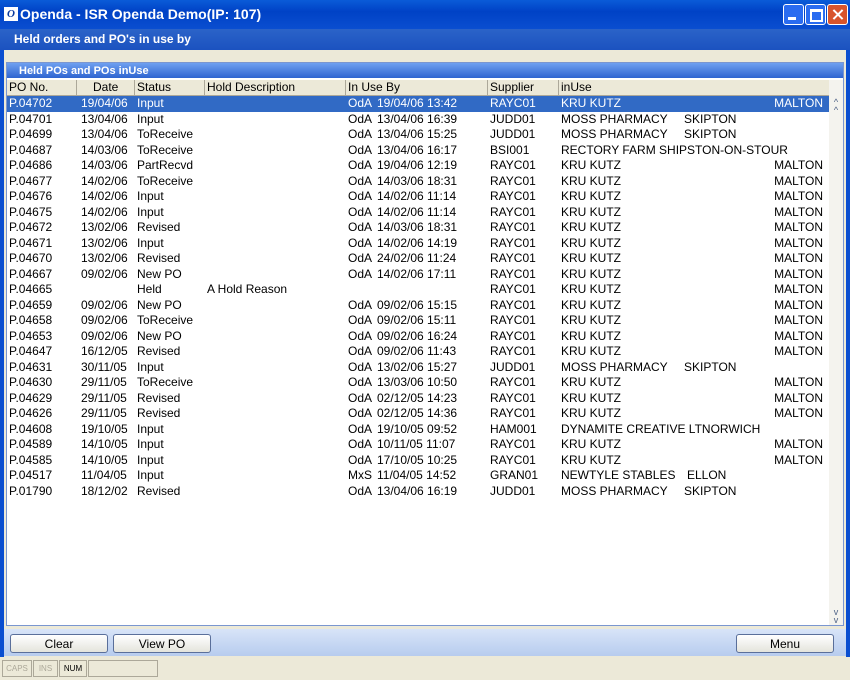 This screenshot has height=680, width=850. Describe the element at coordinates (170, 87) in the screenshot. I see `column-header-status: Status` at that location.